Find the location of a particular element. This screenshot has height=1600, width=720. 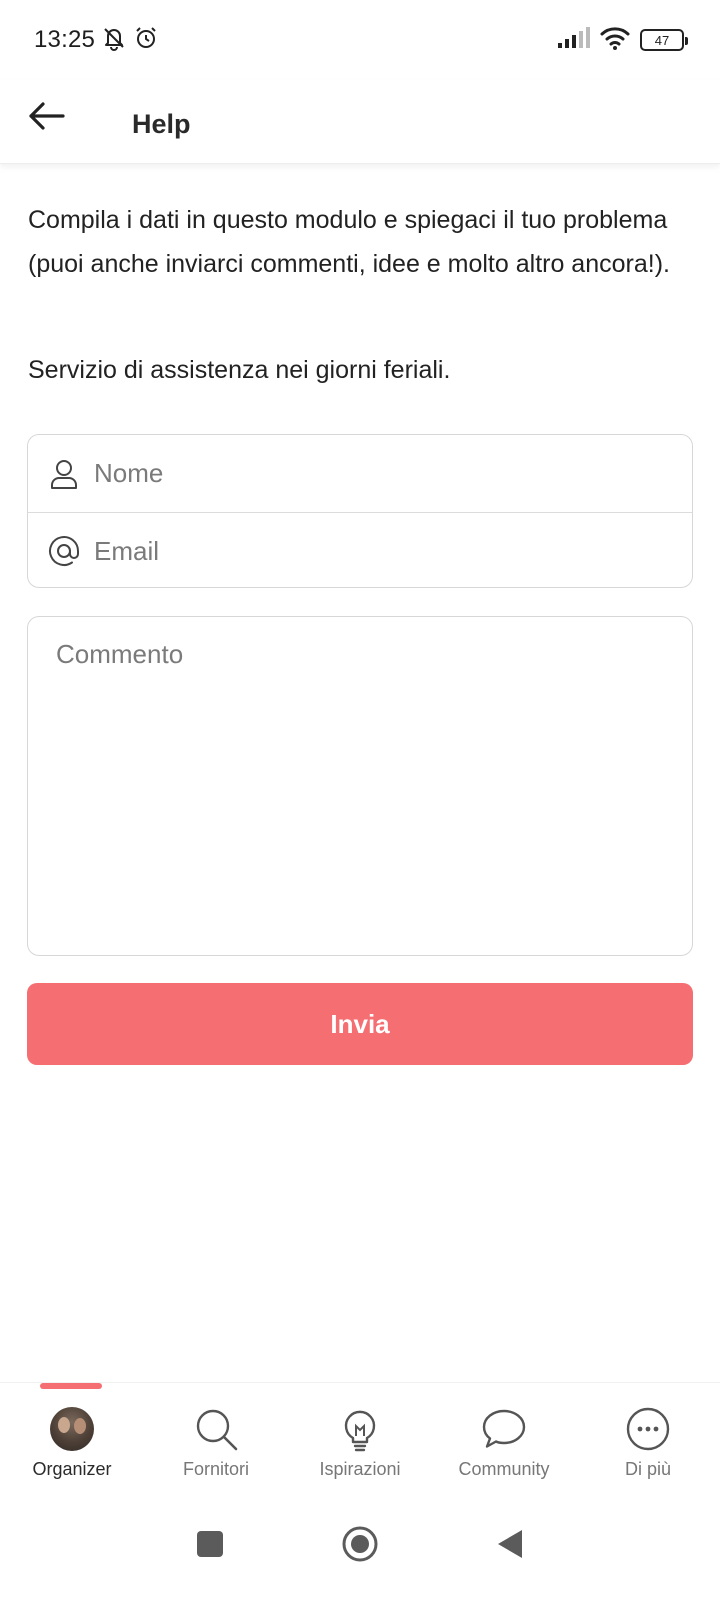

nav-item-fornitori: Fornitori is located at coordinates (216, 1438).